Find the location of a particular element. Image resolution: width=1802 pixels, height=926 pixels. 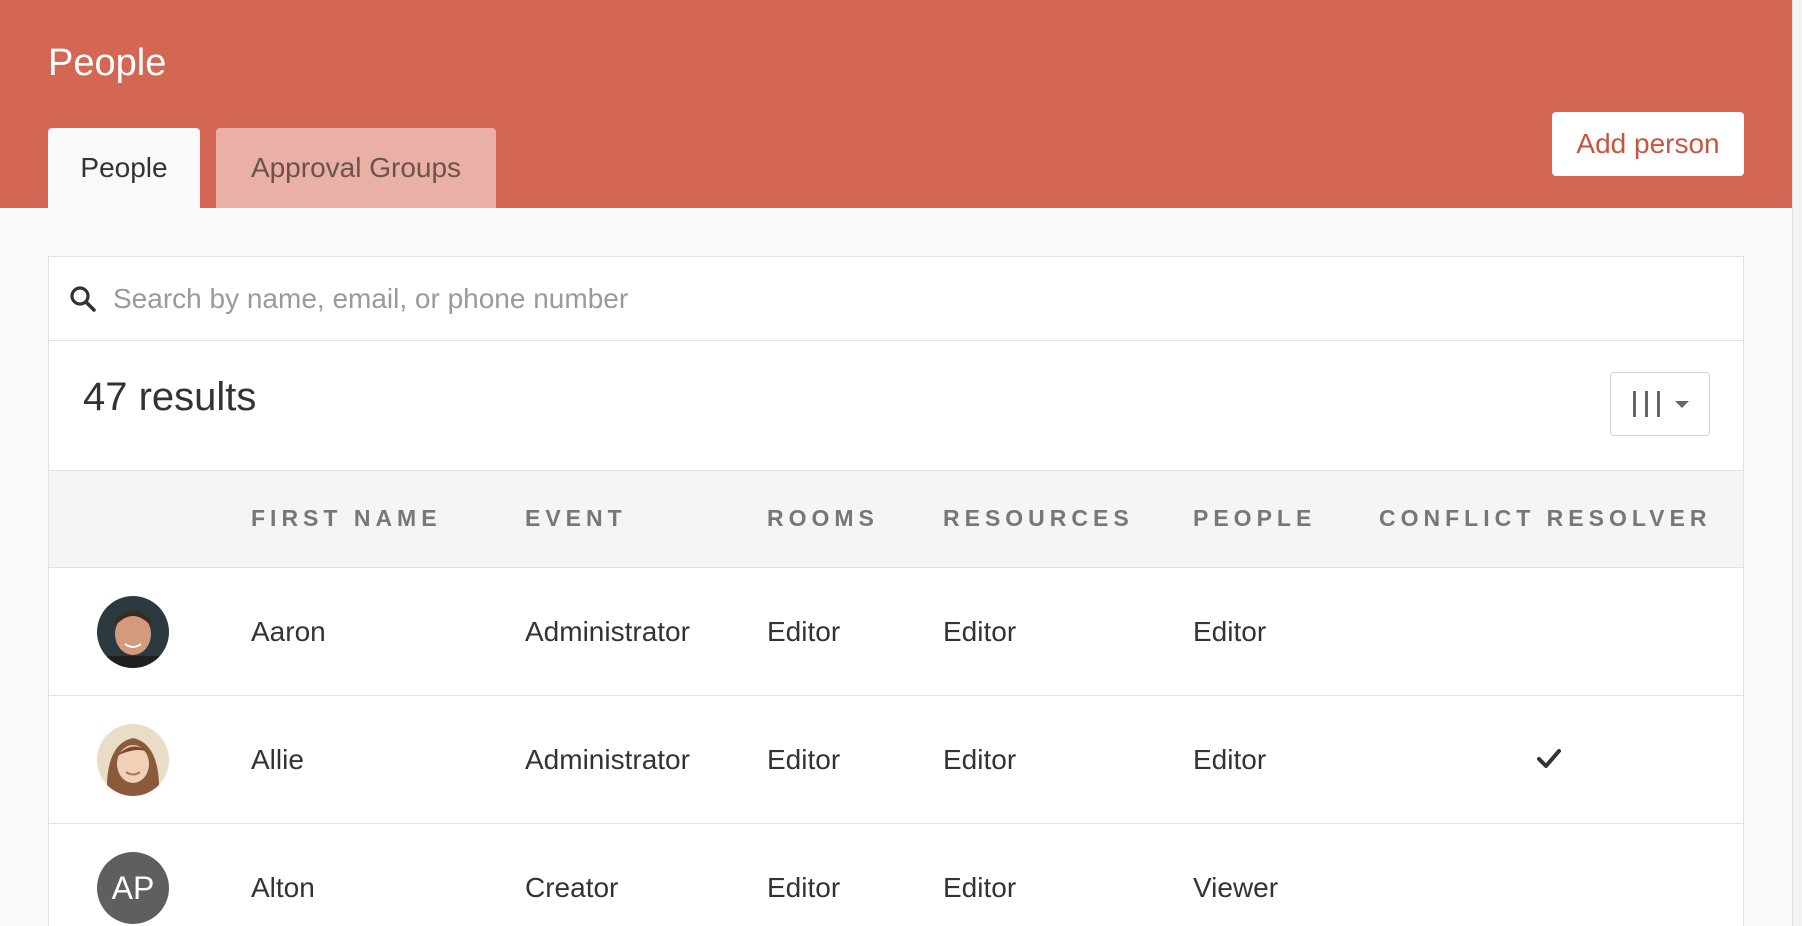

cell-first-name: Alton is located at coordinates (283, 887).